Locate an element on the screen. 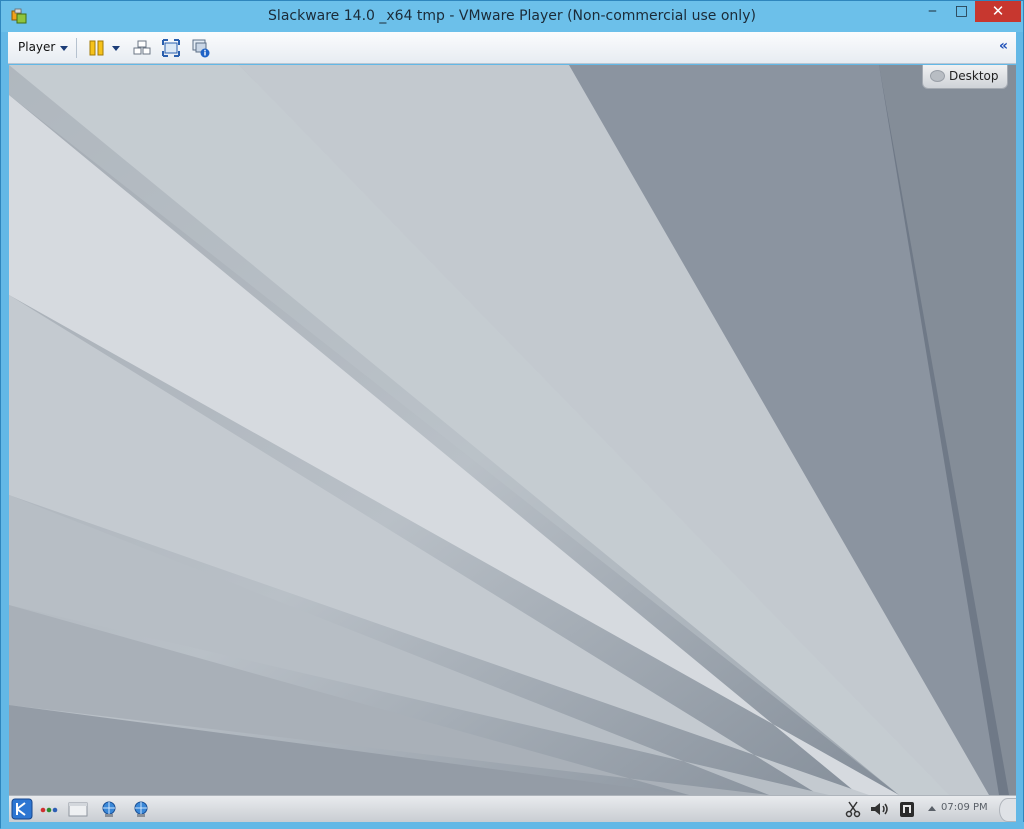  volume-icon is located at coordinates (880, 809).